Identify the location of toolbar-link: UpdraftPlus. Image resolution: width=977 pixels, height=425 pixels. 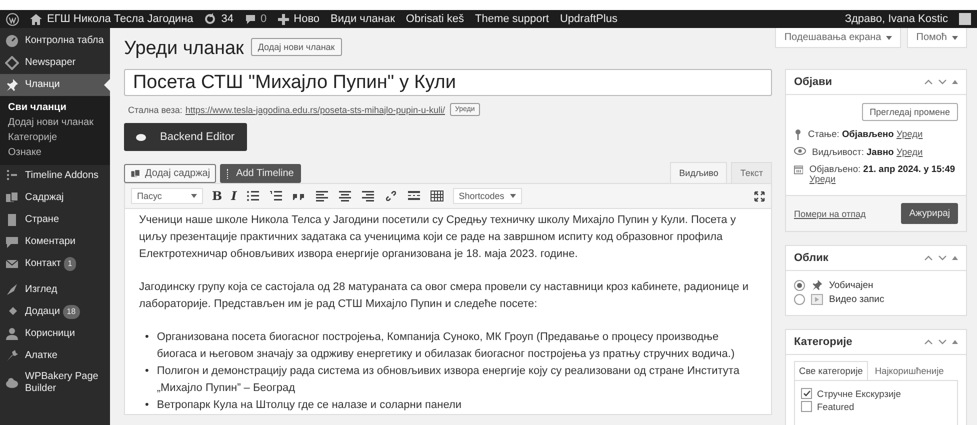
(589, 19).